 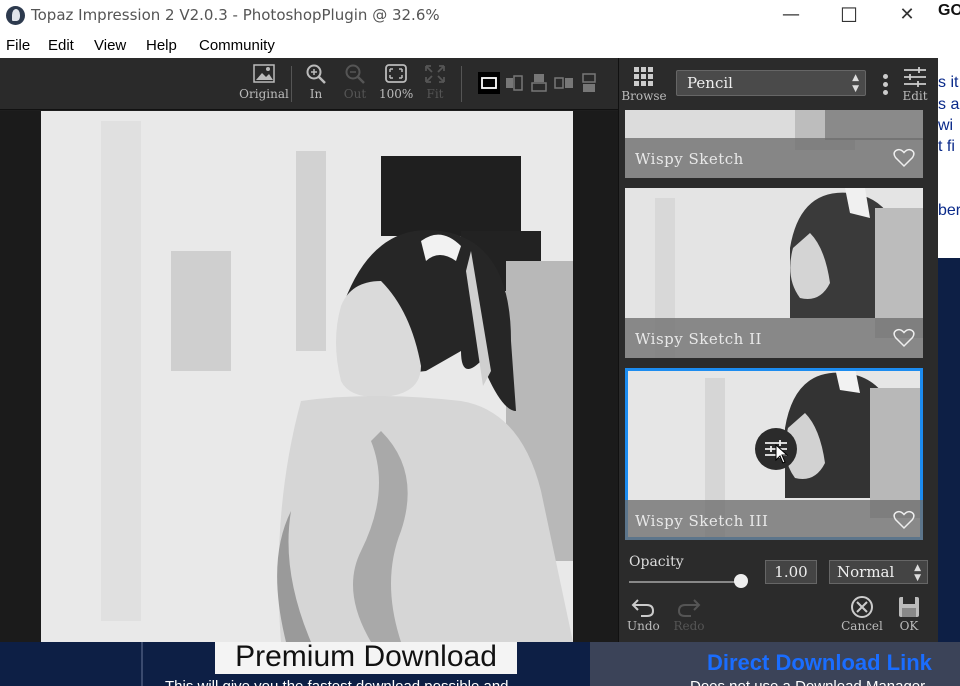 I want to click on image-icon, so click(x=264, y=73).